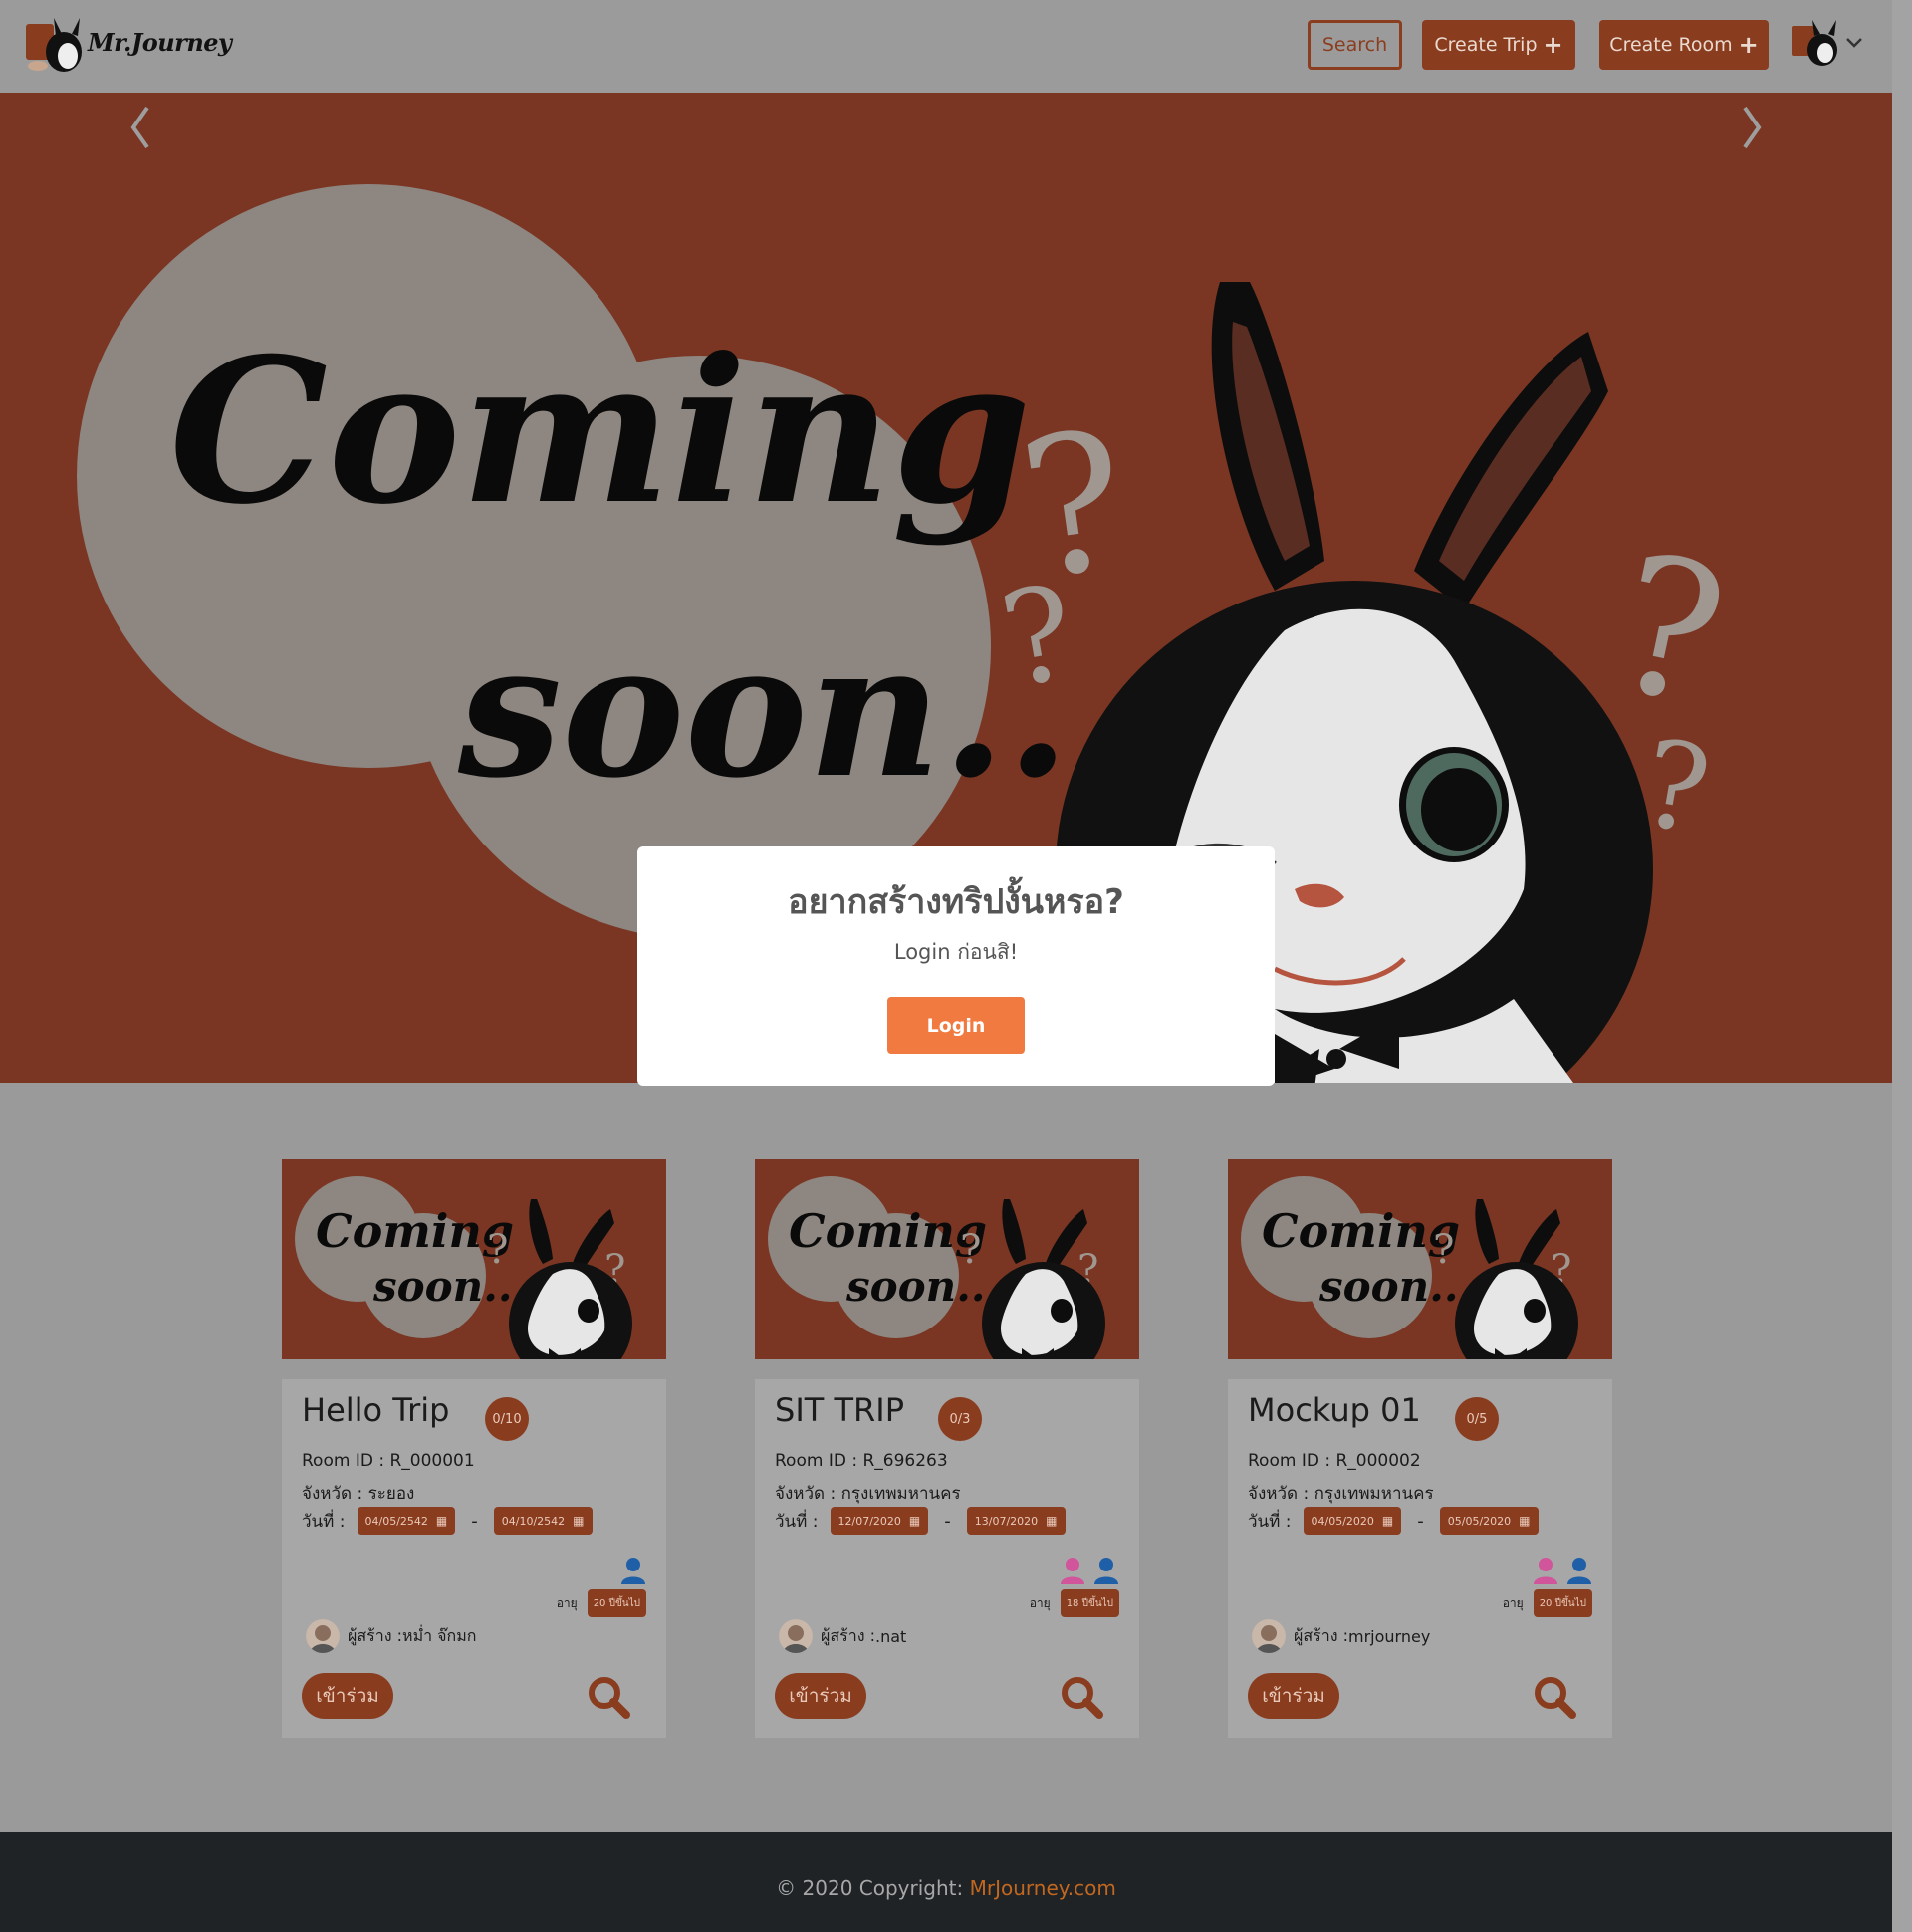 This screenshot has width=1912, height=1932. What do you see at coordinates (54, 45) in the screenshot?
I see `rabbit-logo-icon` at bounding box center [54, 45].